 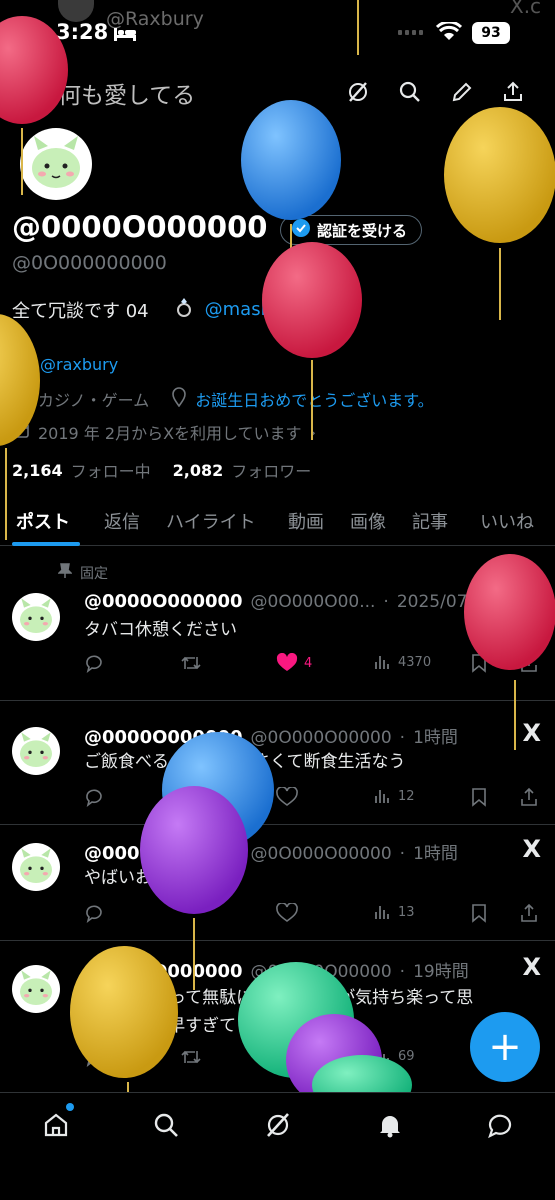 I want to click on profile-handle: @0O000000000, so click(x=89, y=263).